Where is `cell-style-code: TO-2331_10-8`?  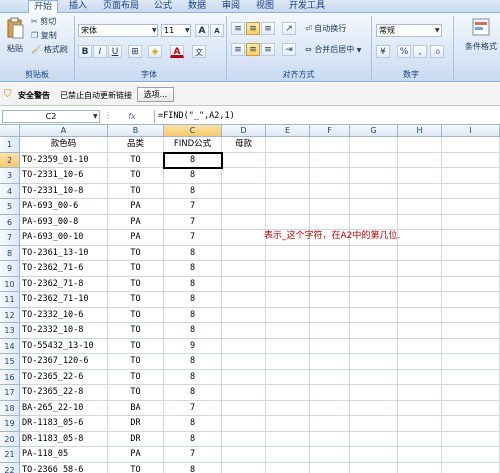
cell-style-code: TO-2331_10-8 is located at coordinates (64, 191).